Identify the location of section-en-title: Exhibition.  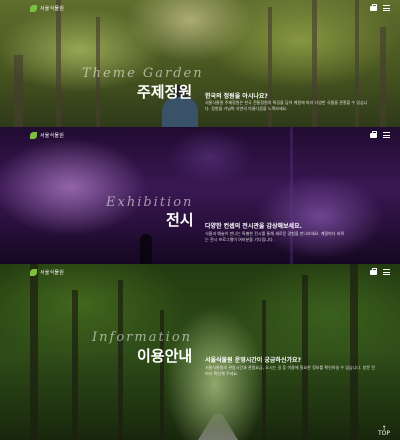
(150, 202).